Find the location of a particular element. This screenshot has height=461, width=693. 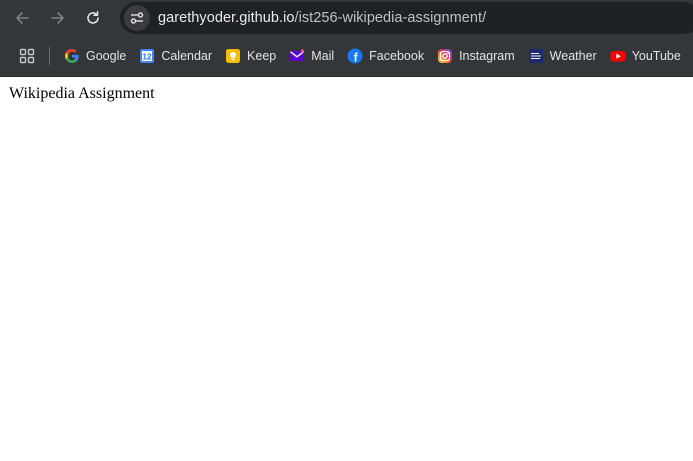

bookmark-label: Keep is located at coordinates (262, 56).